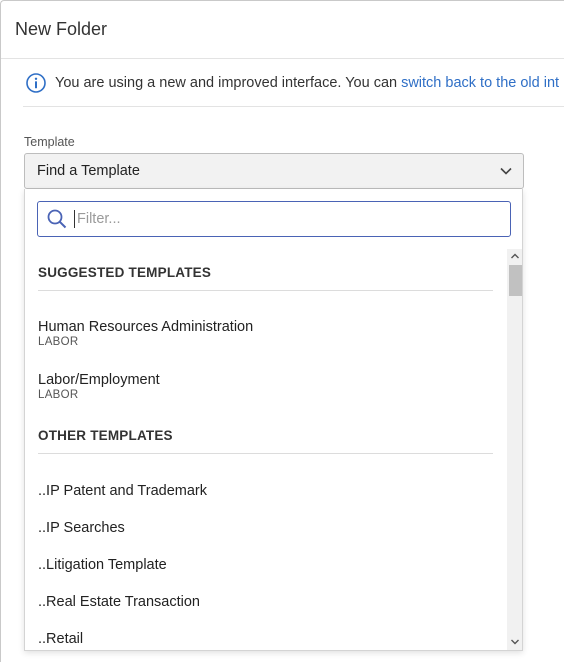 The height and width of the screenshot is (662, 564). What do you see at coordinates (61, 29) in the screenshot?
I see `dialog-title: New Folder` at bounding box center [61, 29].